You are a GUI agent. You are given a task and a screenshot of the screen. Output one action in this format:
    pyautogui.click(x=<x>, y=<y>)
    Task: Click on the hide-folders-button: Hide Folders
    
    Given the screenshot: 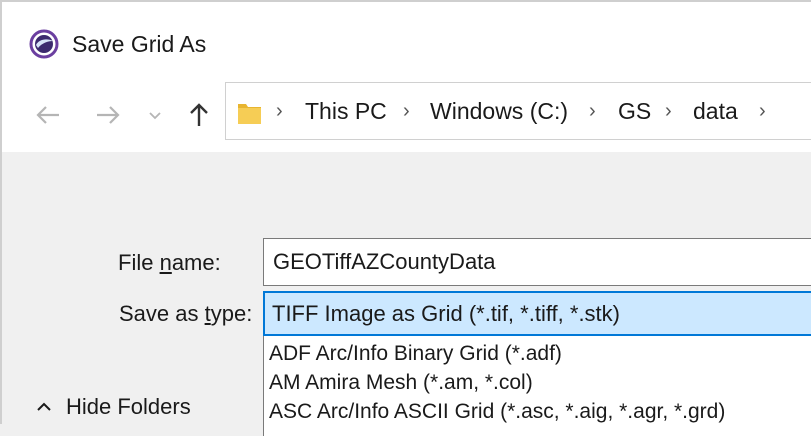 What is the action you would take?
    pyautogui.click(x=113, y=407)
    